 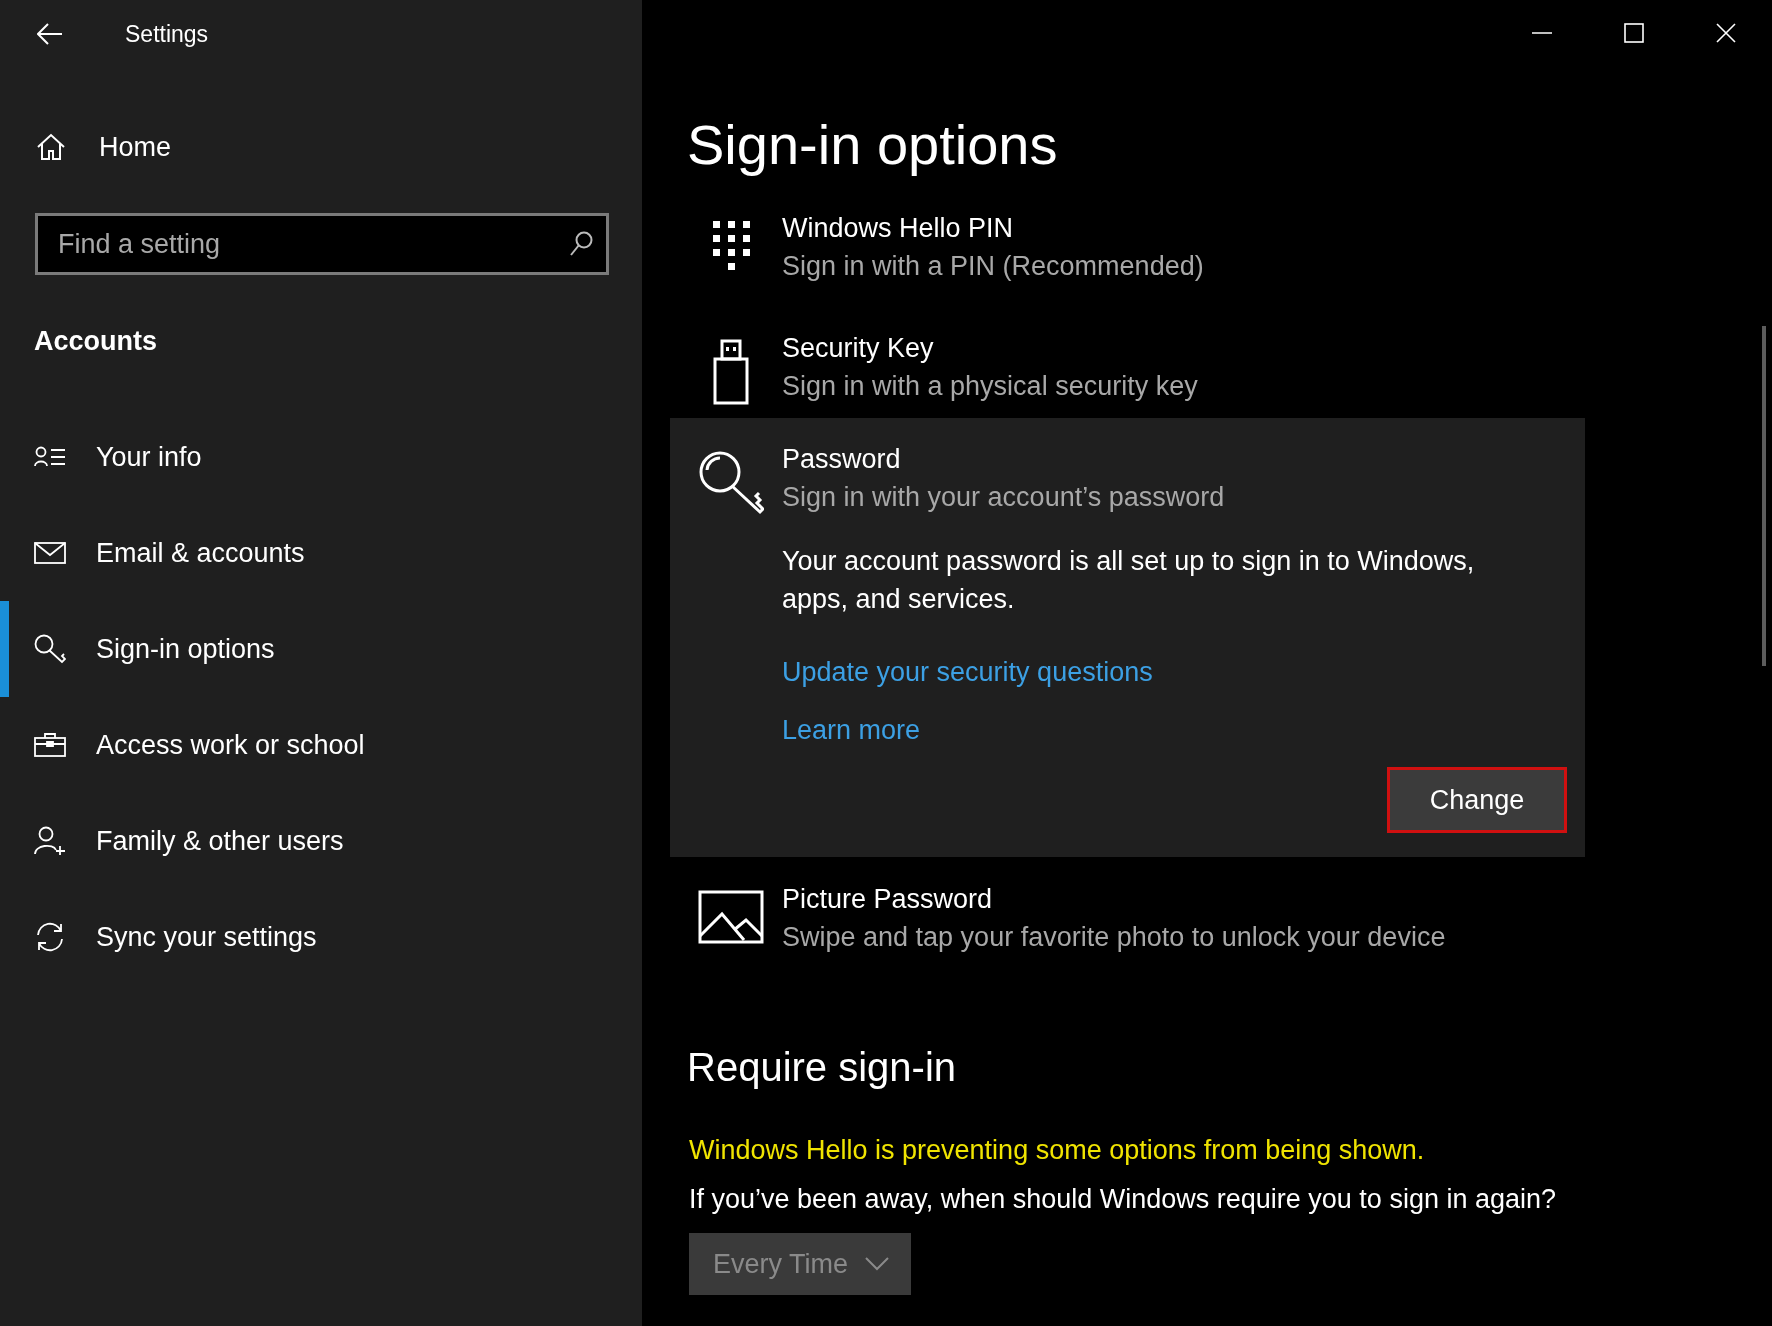 I want to click on sidebar-item: Sync your settings, so click(x=321, y=937).